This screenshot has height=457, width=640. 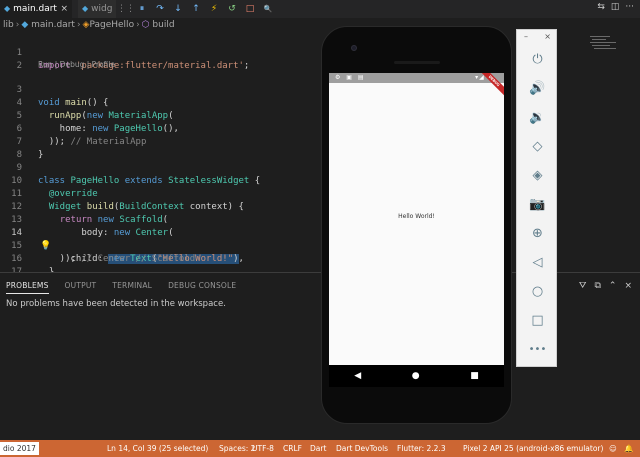 I want to click on code-line: 12 return new Scaffold(, so click(x=160, y=206).